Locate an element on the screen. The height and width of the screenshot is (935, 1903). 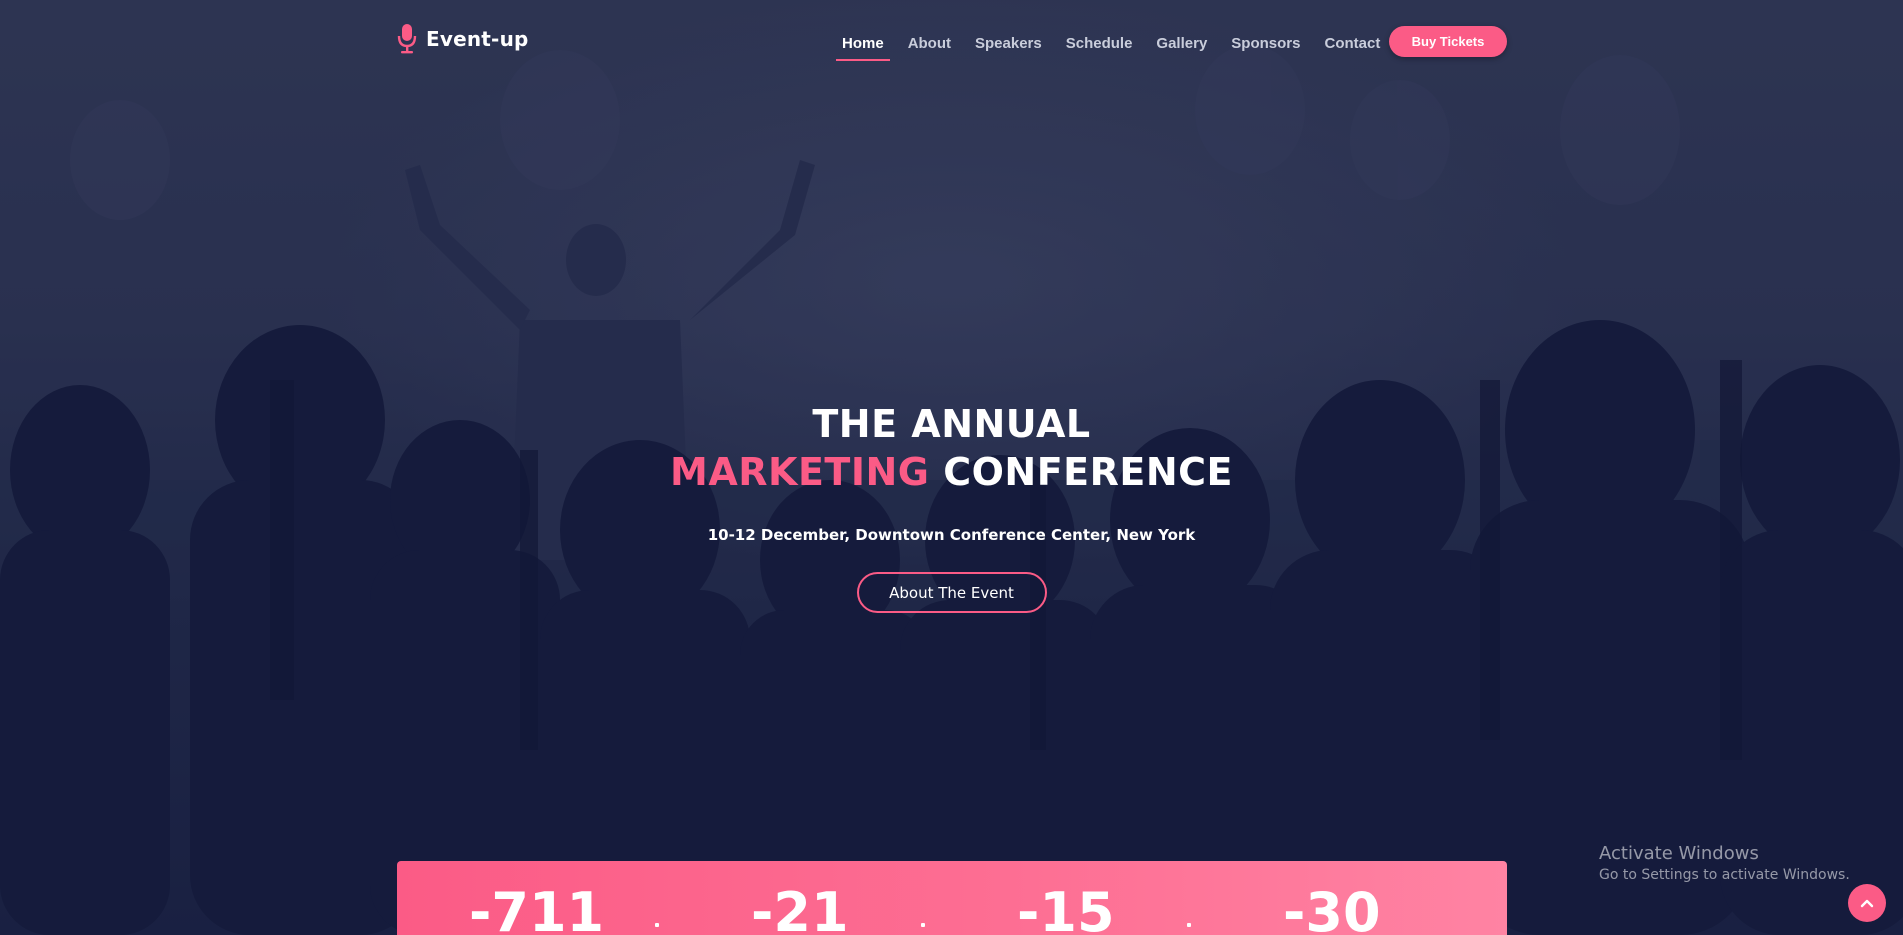
nav-item-home: Home is located at coordinates (863, 45).